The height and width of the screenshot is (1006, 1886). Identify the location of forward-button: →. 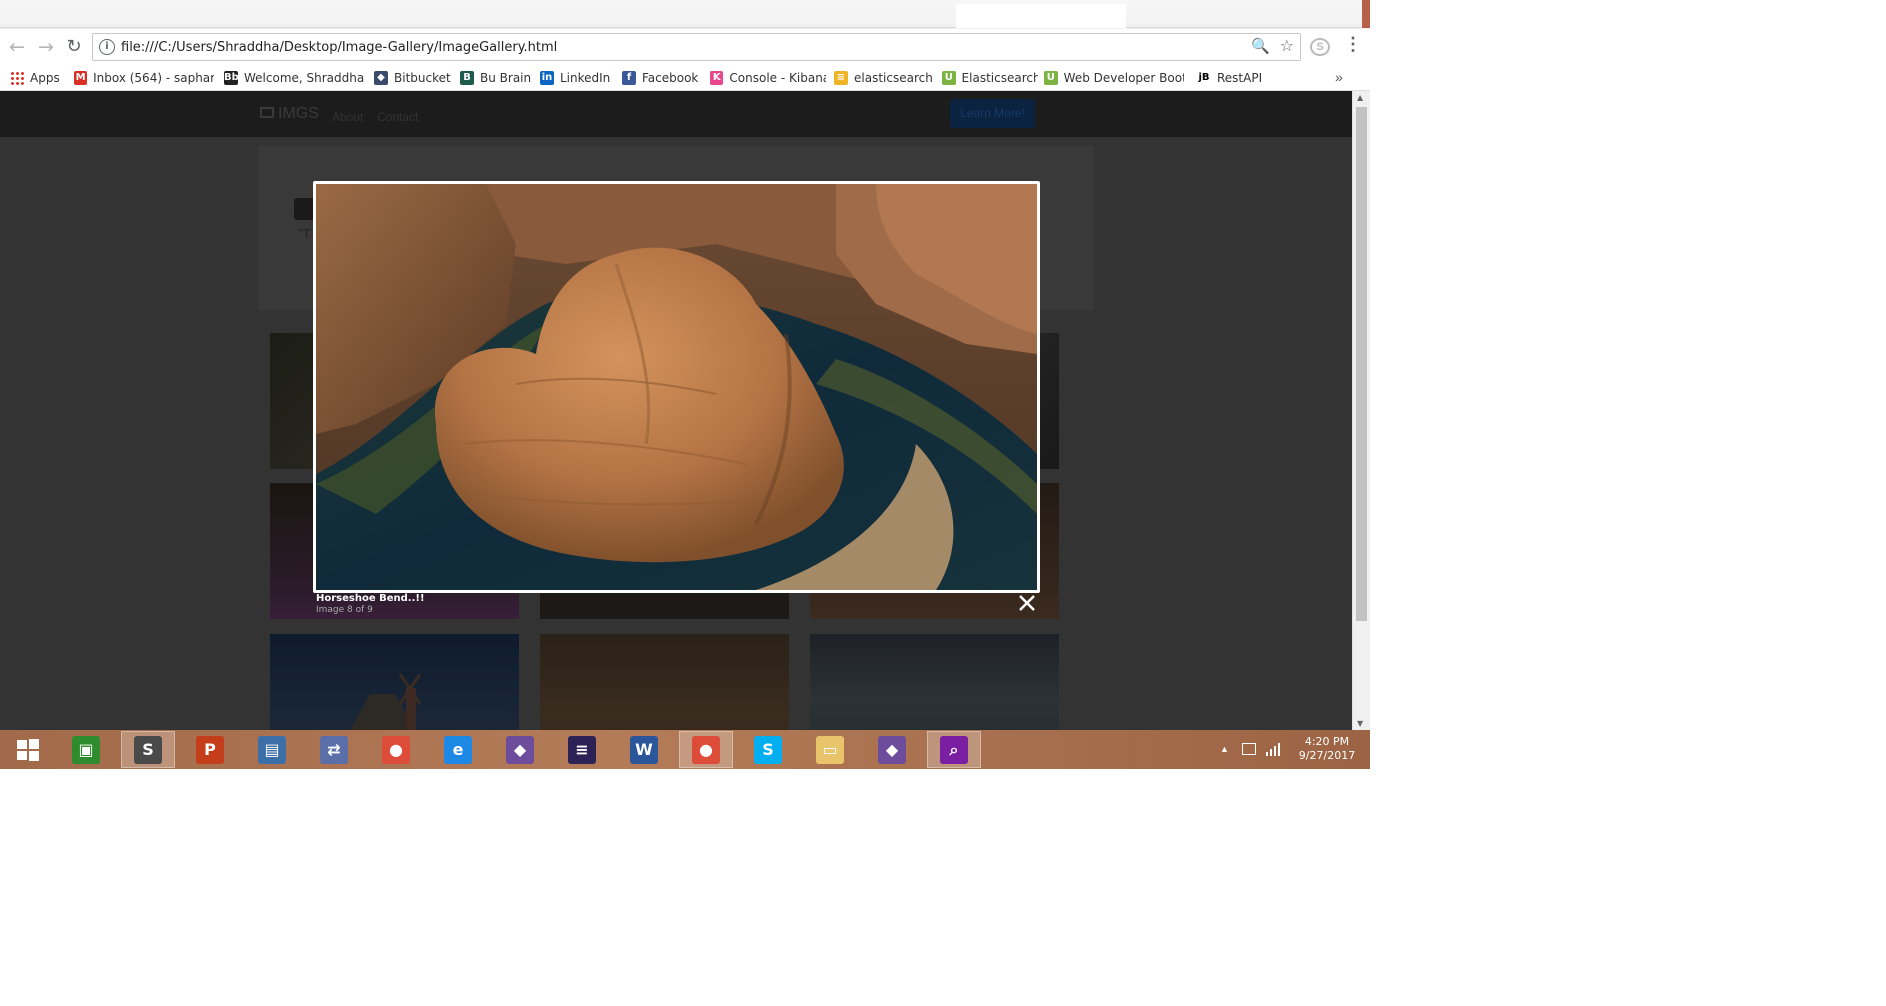
(46, 47).